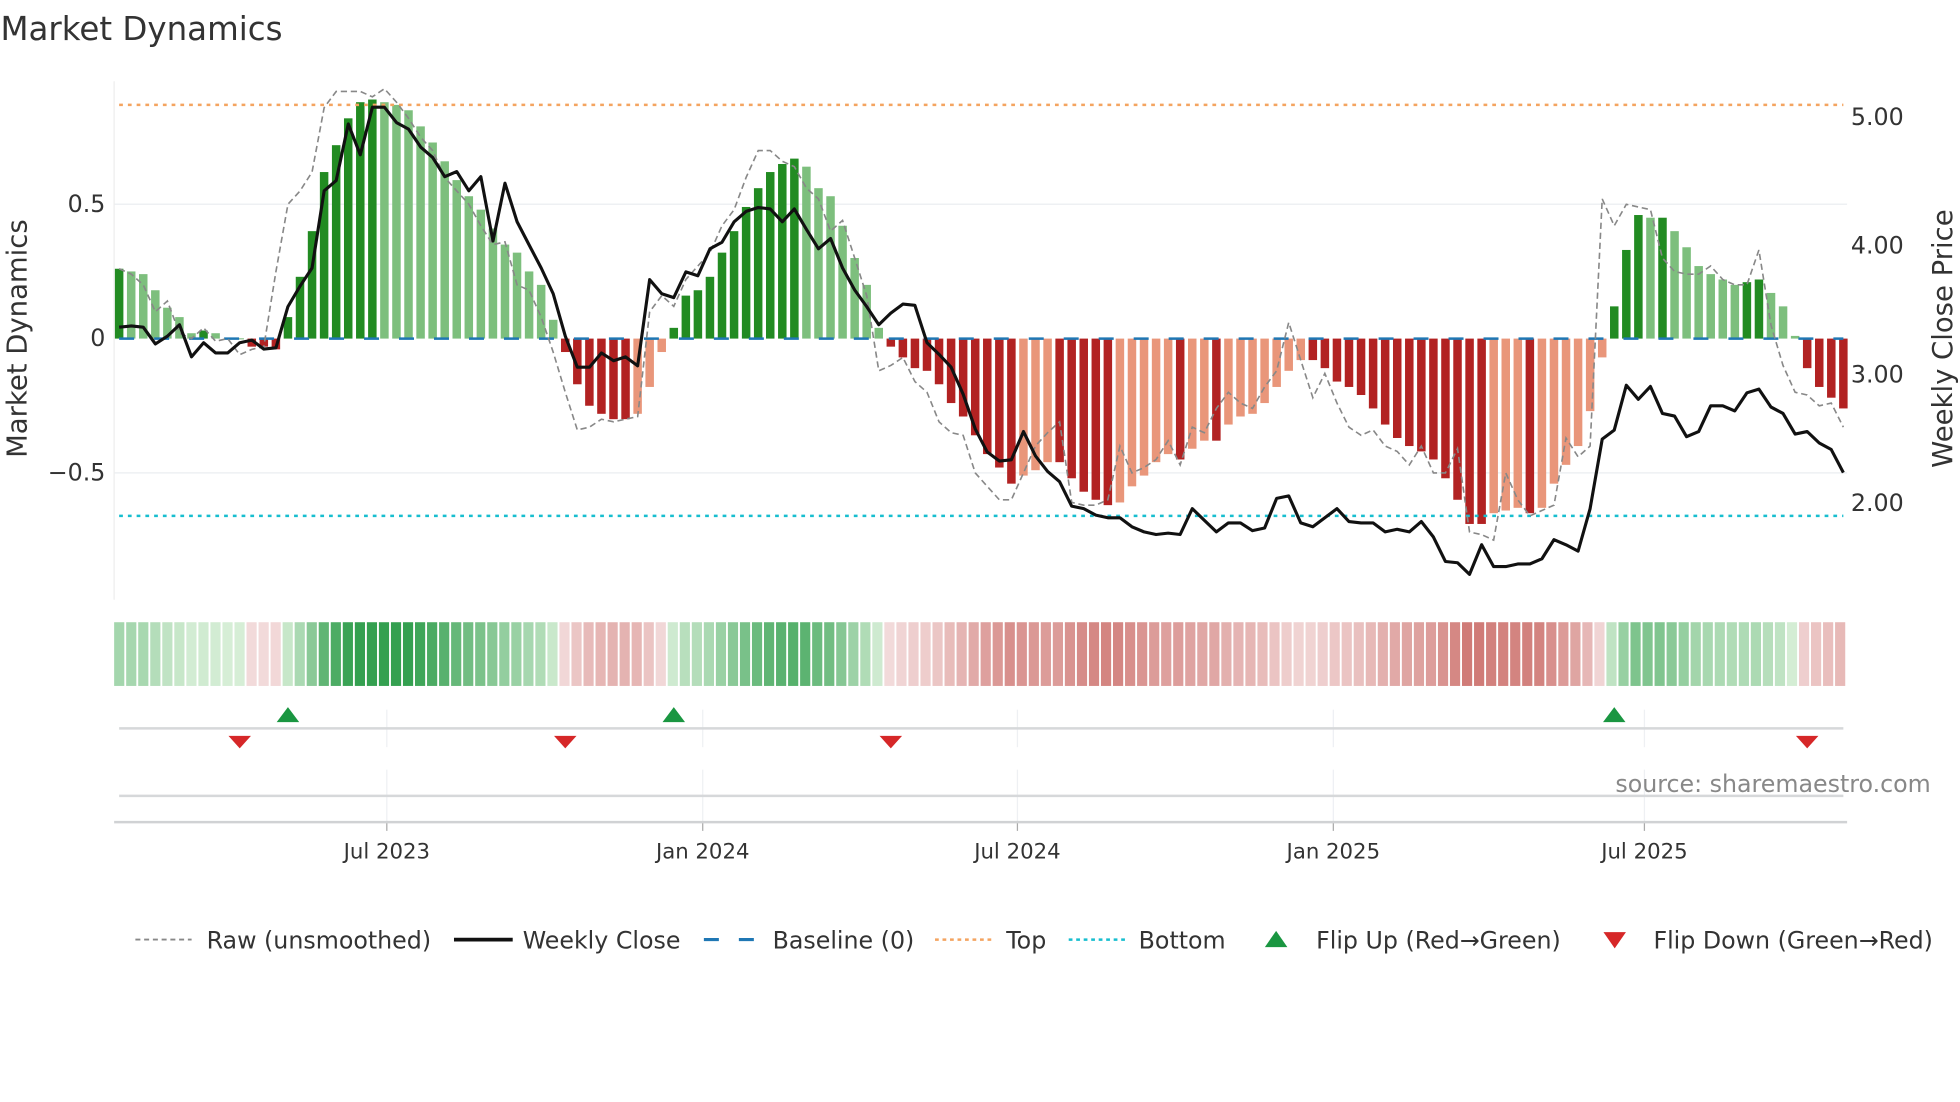  What do you see at coordinates (18, 338) in the screenshot?
I see `y-axis-label: Market Dynamics` at bounding box center [18, 338].